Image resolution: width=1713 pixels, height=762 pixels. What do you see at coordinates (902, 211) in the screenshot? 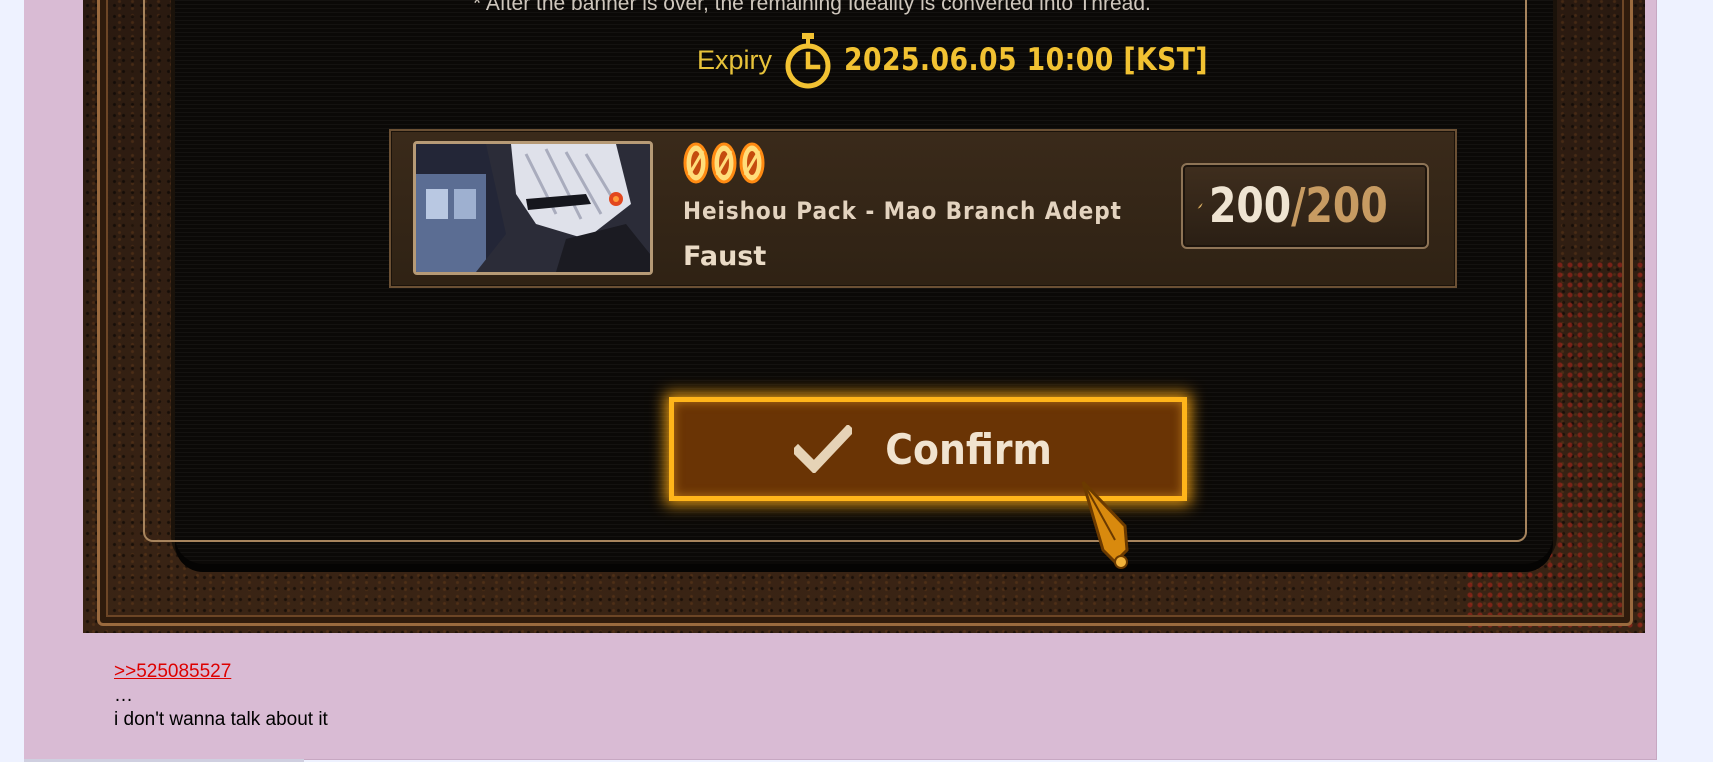
I see `pack-title: Heishou Pack - Mao Branch Adept` at bounding box center [902, 211].